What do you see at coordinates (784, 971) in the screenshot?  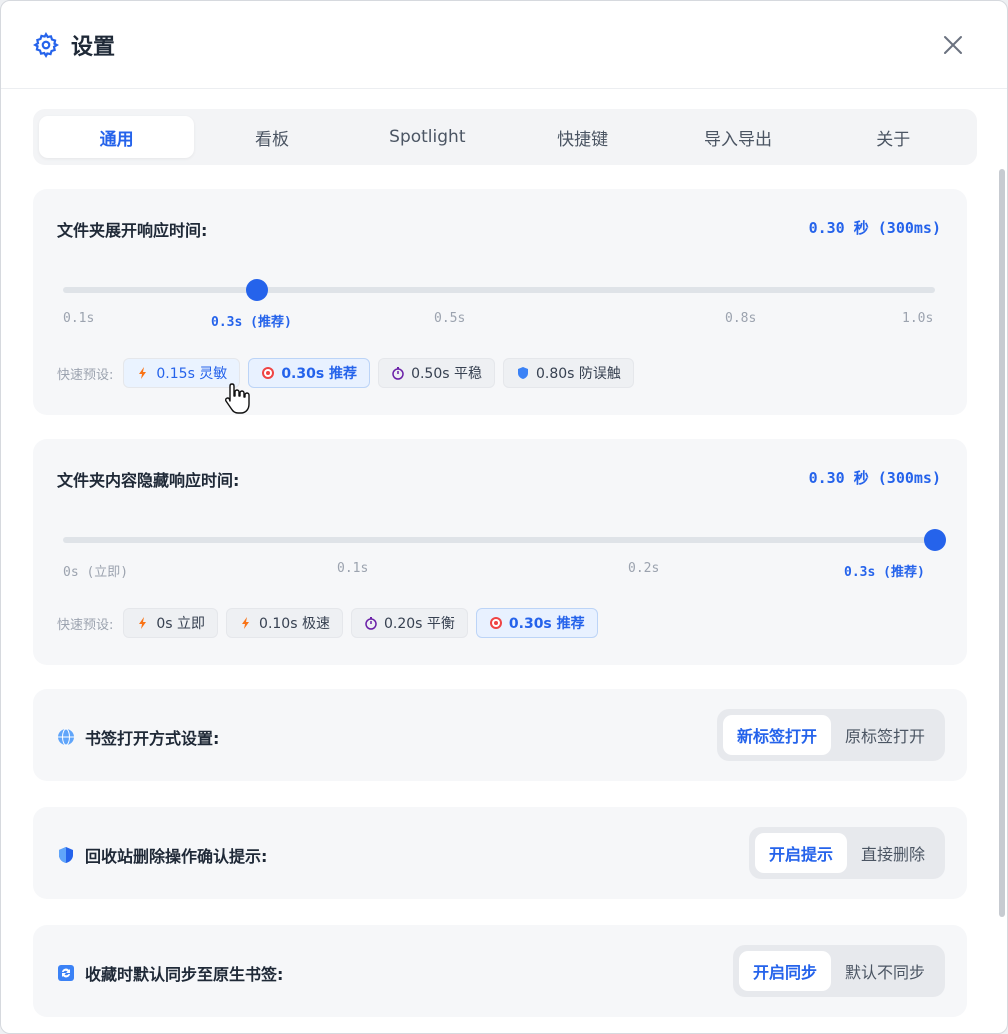 I see `option-enable-sync: 开启同步` at bounding box center [784, 971].